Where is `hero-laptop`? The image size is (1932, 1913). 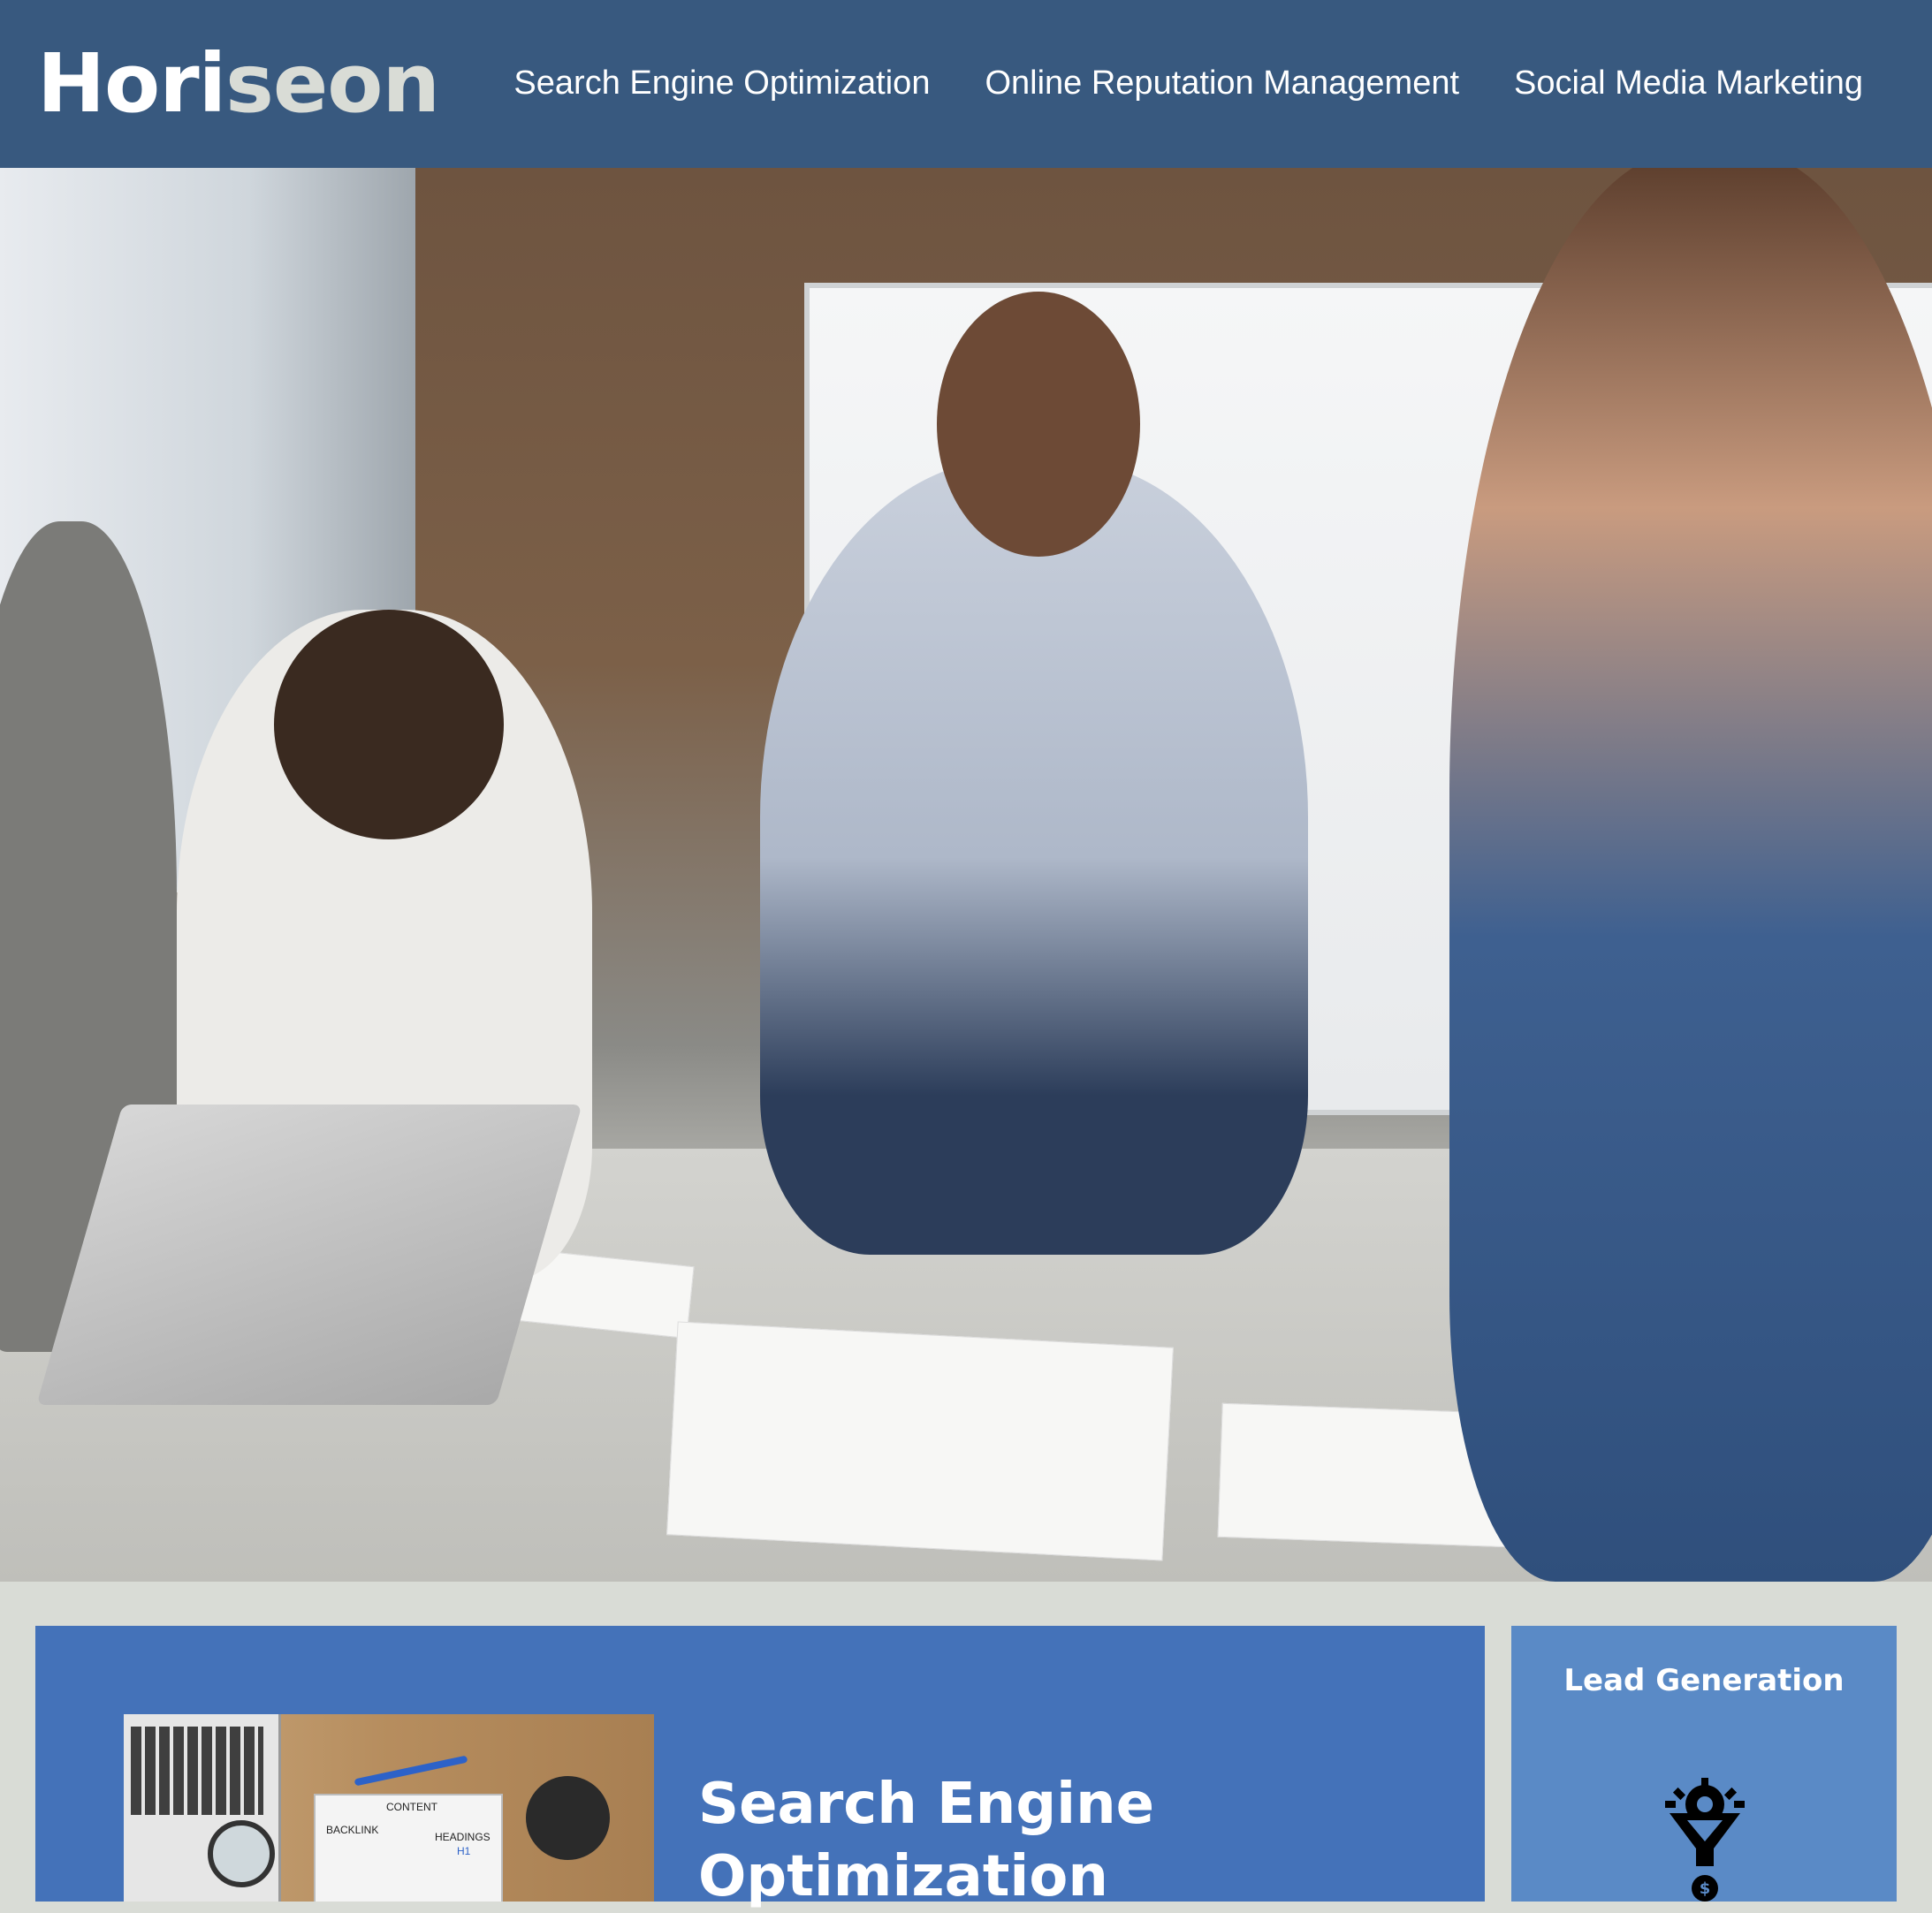
hero-laptop is located at coordinates (309, 1255).